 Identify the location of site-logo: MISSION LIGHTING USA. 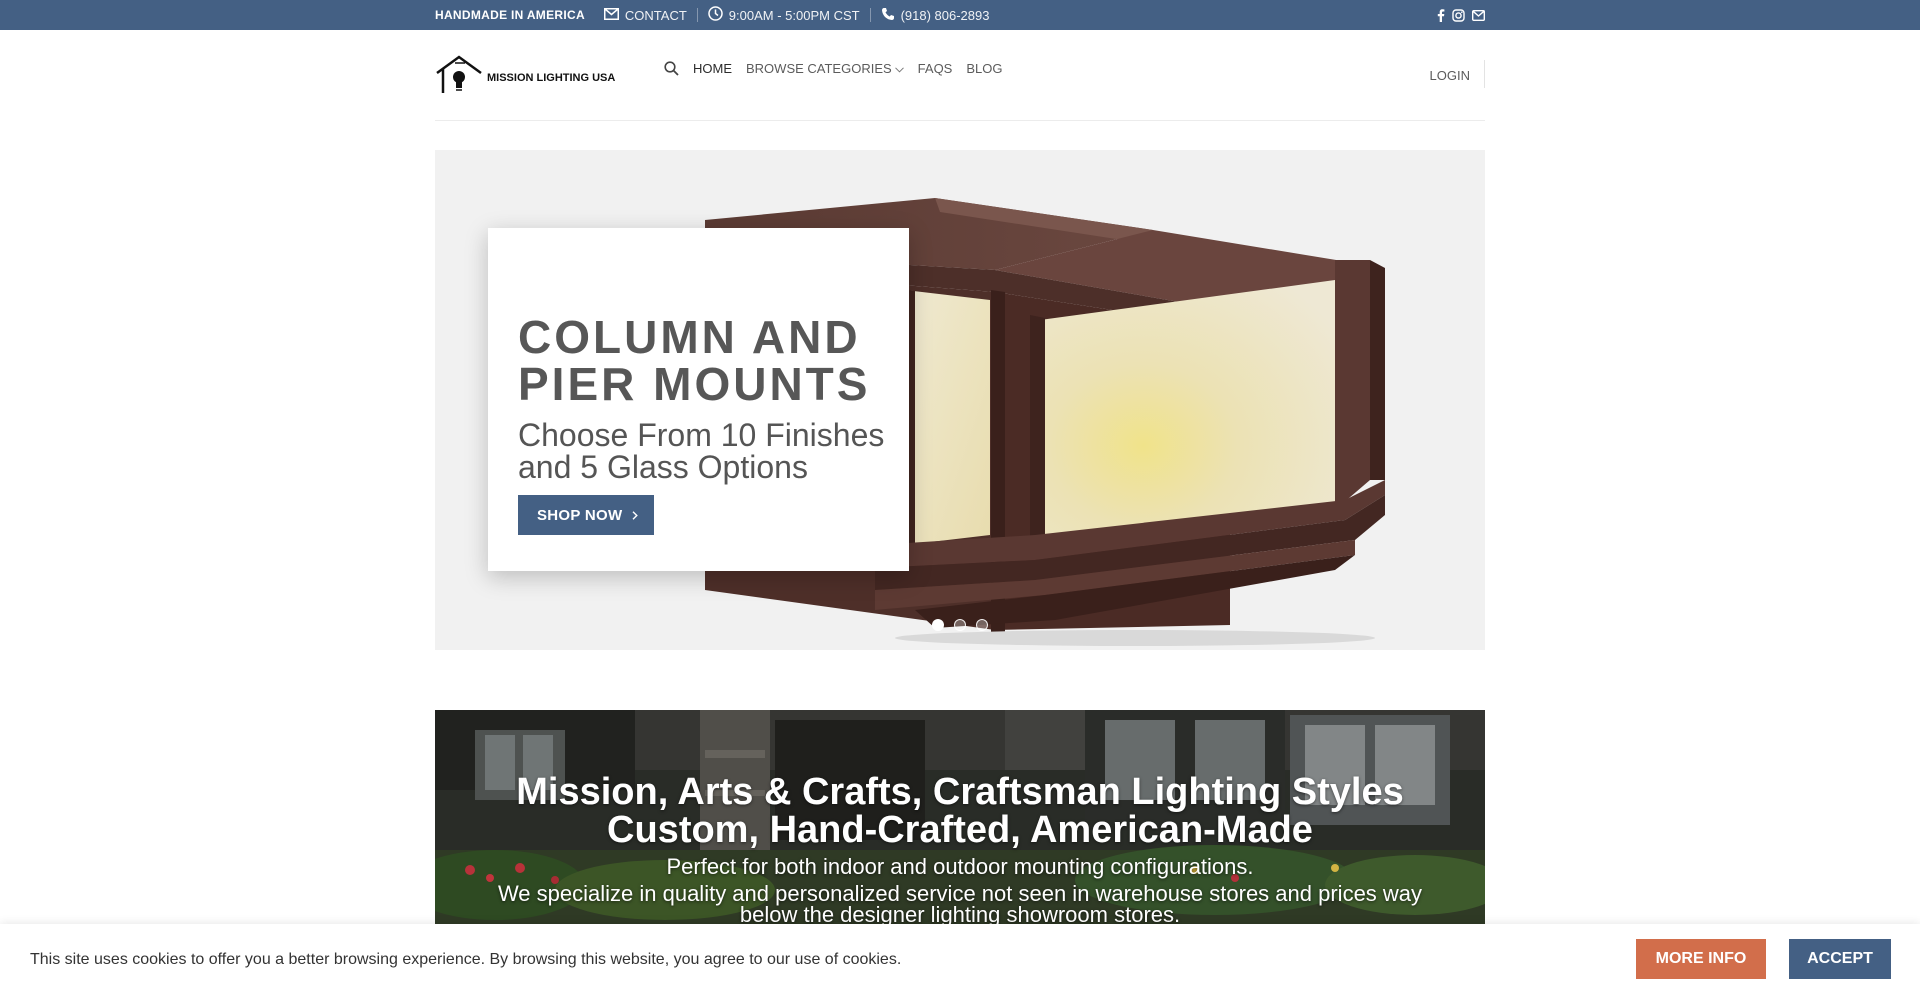
(525, 77).